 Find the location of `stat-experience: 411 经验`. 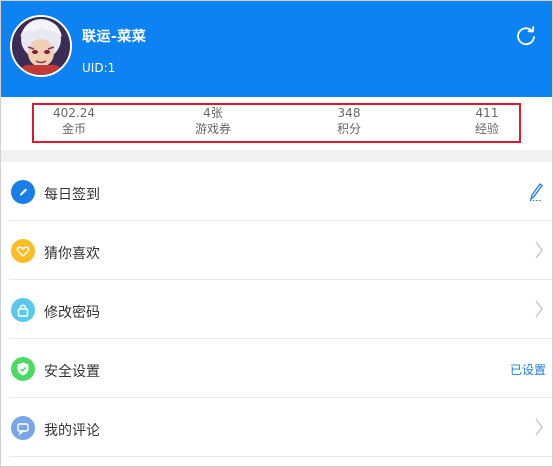

stat-experience: 411 经验 is located at coordinates (487, 121).